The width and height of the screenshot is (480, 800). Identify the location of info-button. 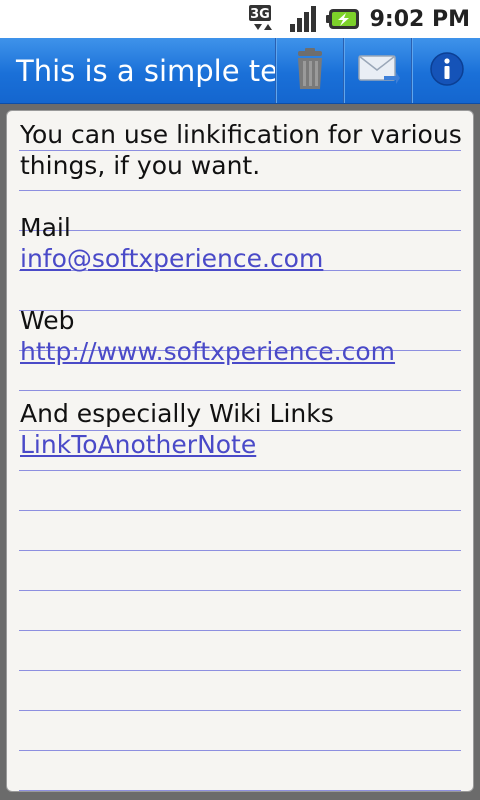
(446, 70).